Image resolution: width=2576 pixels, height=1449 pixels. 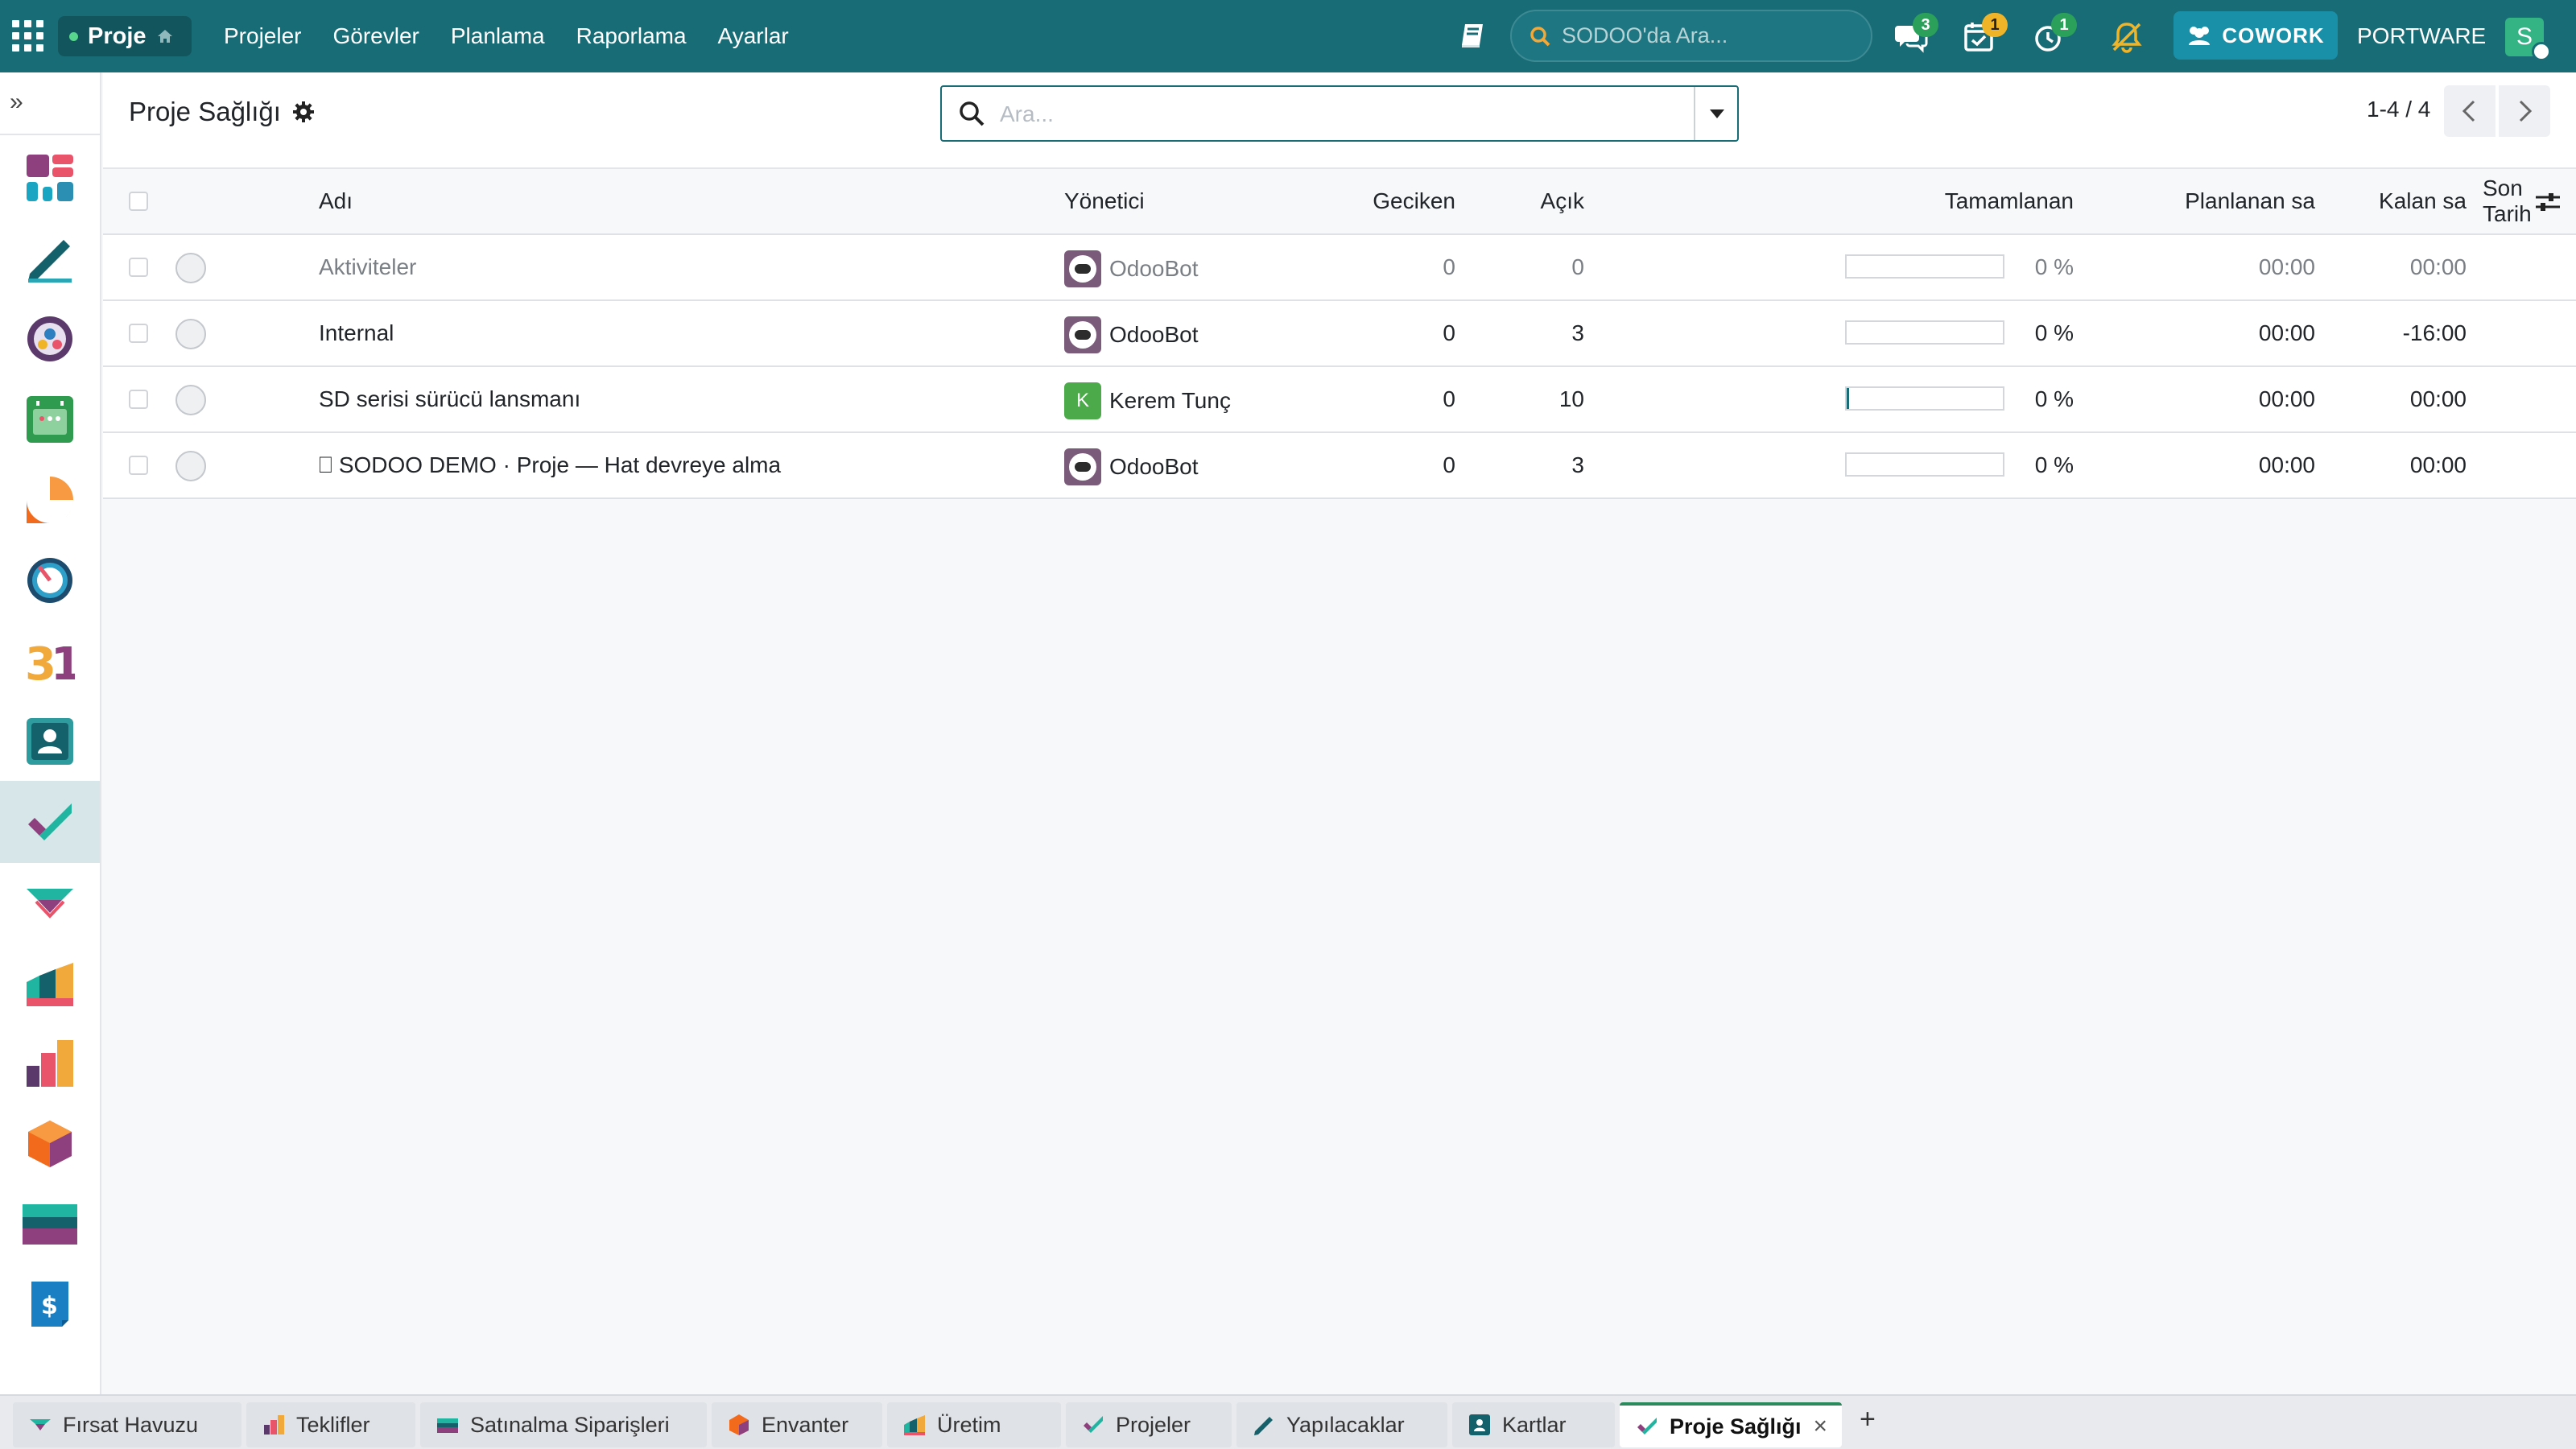 What do you see at coordinates (2470, 111) in the screenshot?
I see `pager-prev-button` at bounding box center [2470, 111].